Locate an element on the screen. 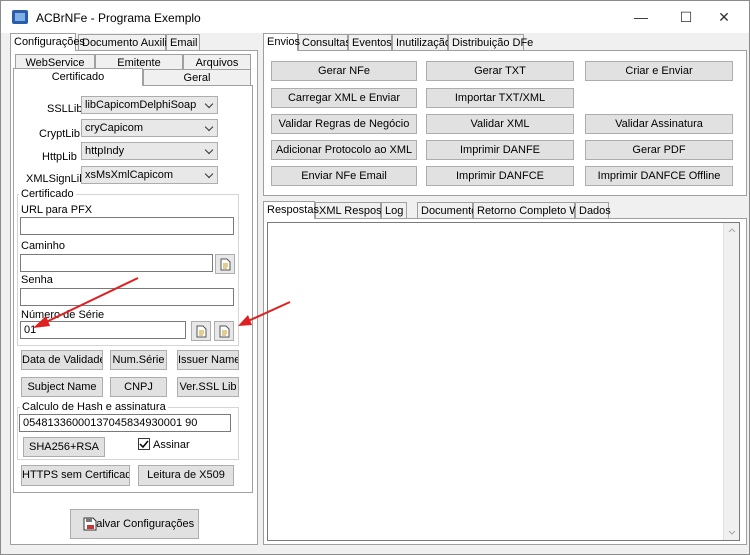 This screenshot has height=555, width=750. minimize-icon: — is located at coordinates (641, 17).